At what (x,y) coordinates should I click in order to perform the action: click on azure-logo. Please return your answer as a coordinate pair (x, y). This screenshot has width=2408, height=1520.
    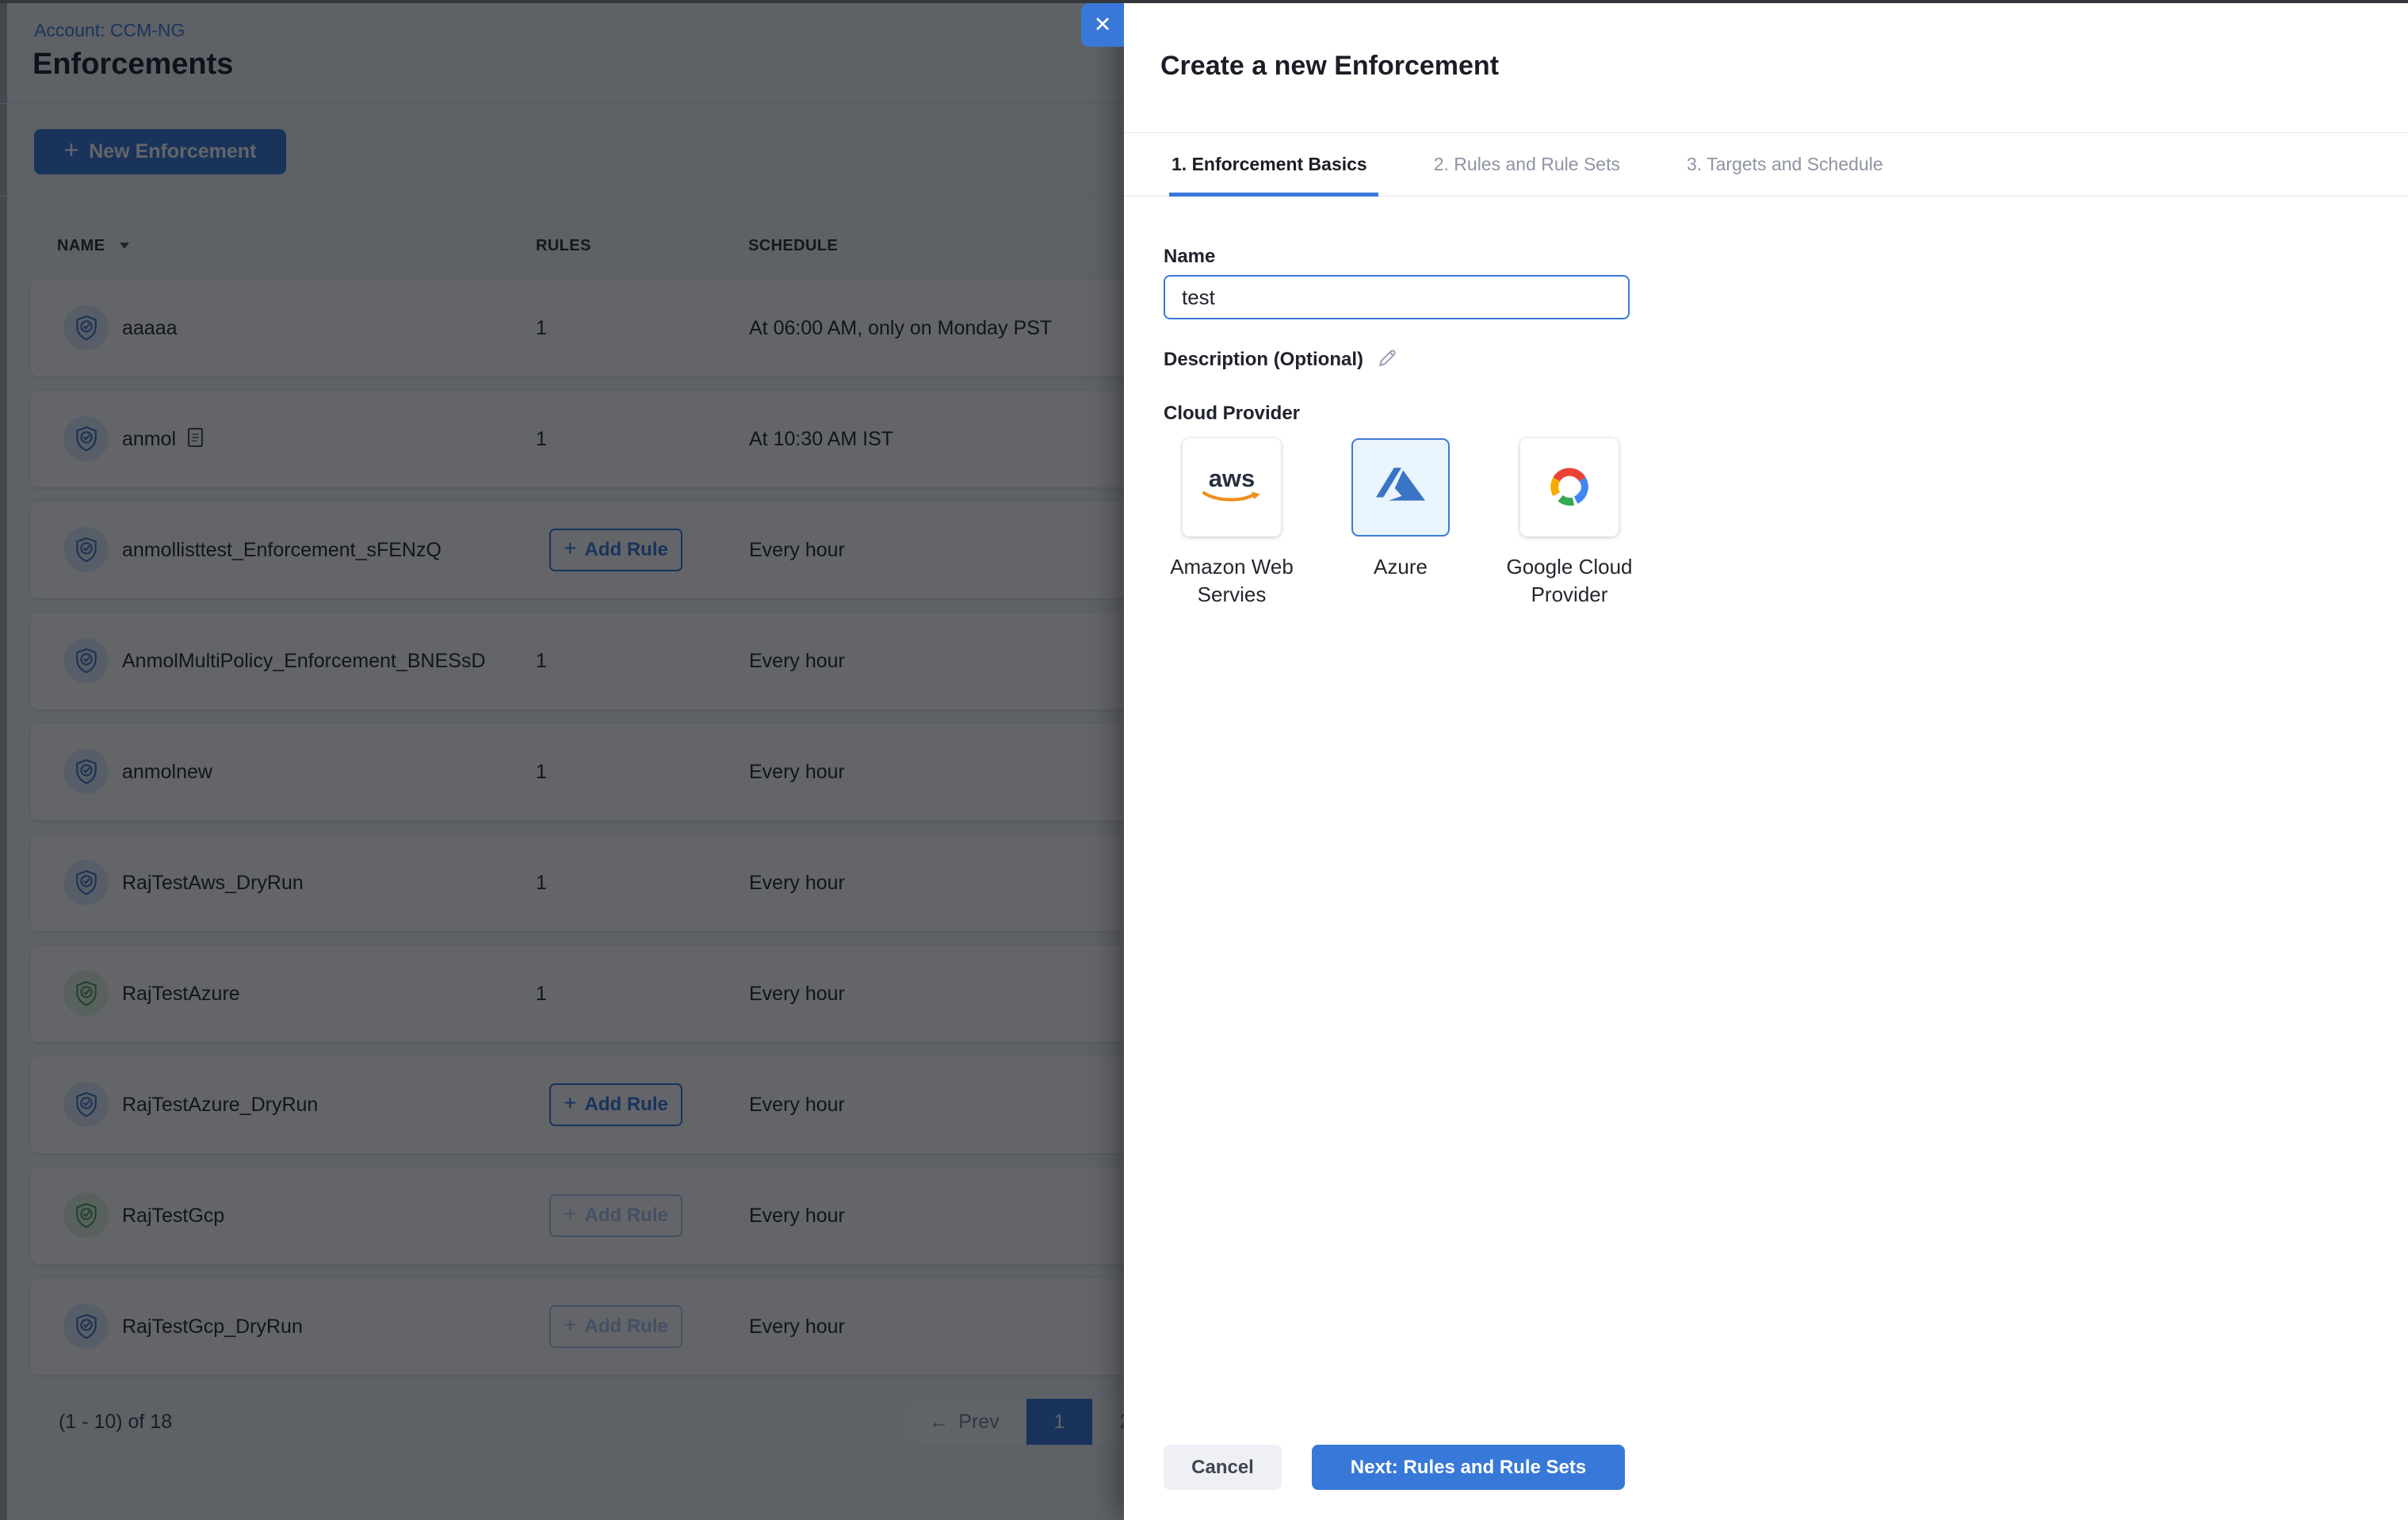
    Looking at the image, I should click on (1400, 487).